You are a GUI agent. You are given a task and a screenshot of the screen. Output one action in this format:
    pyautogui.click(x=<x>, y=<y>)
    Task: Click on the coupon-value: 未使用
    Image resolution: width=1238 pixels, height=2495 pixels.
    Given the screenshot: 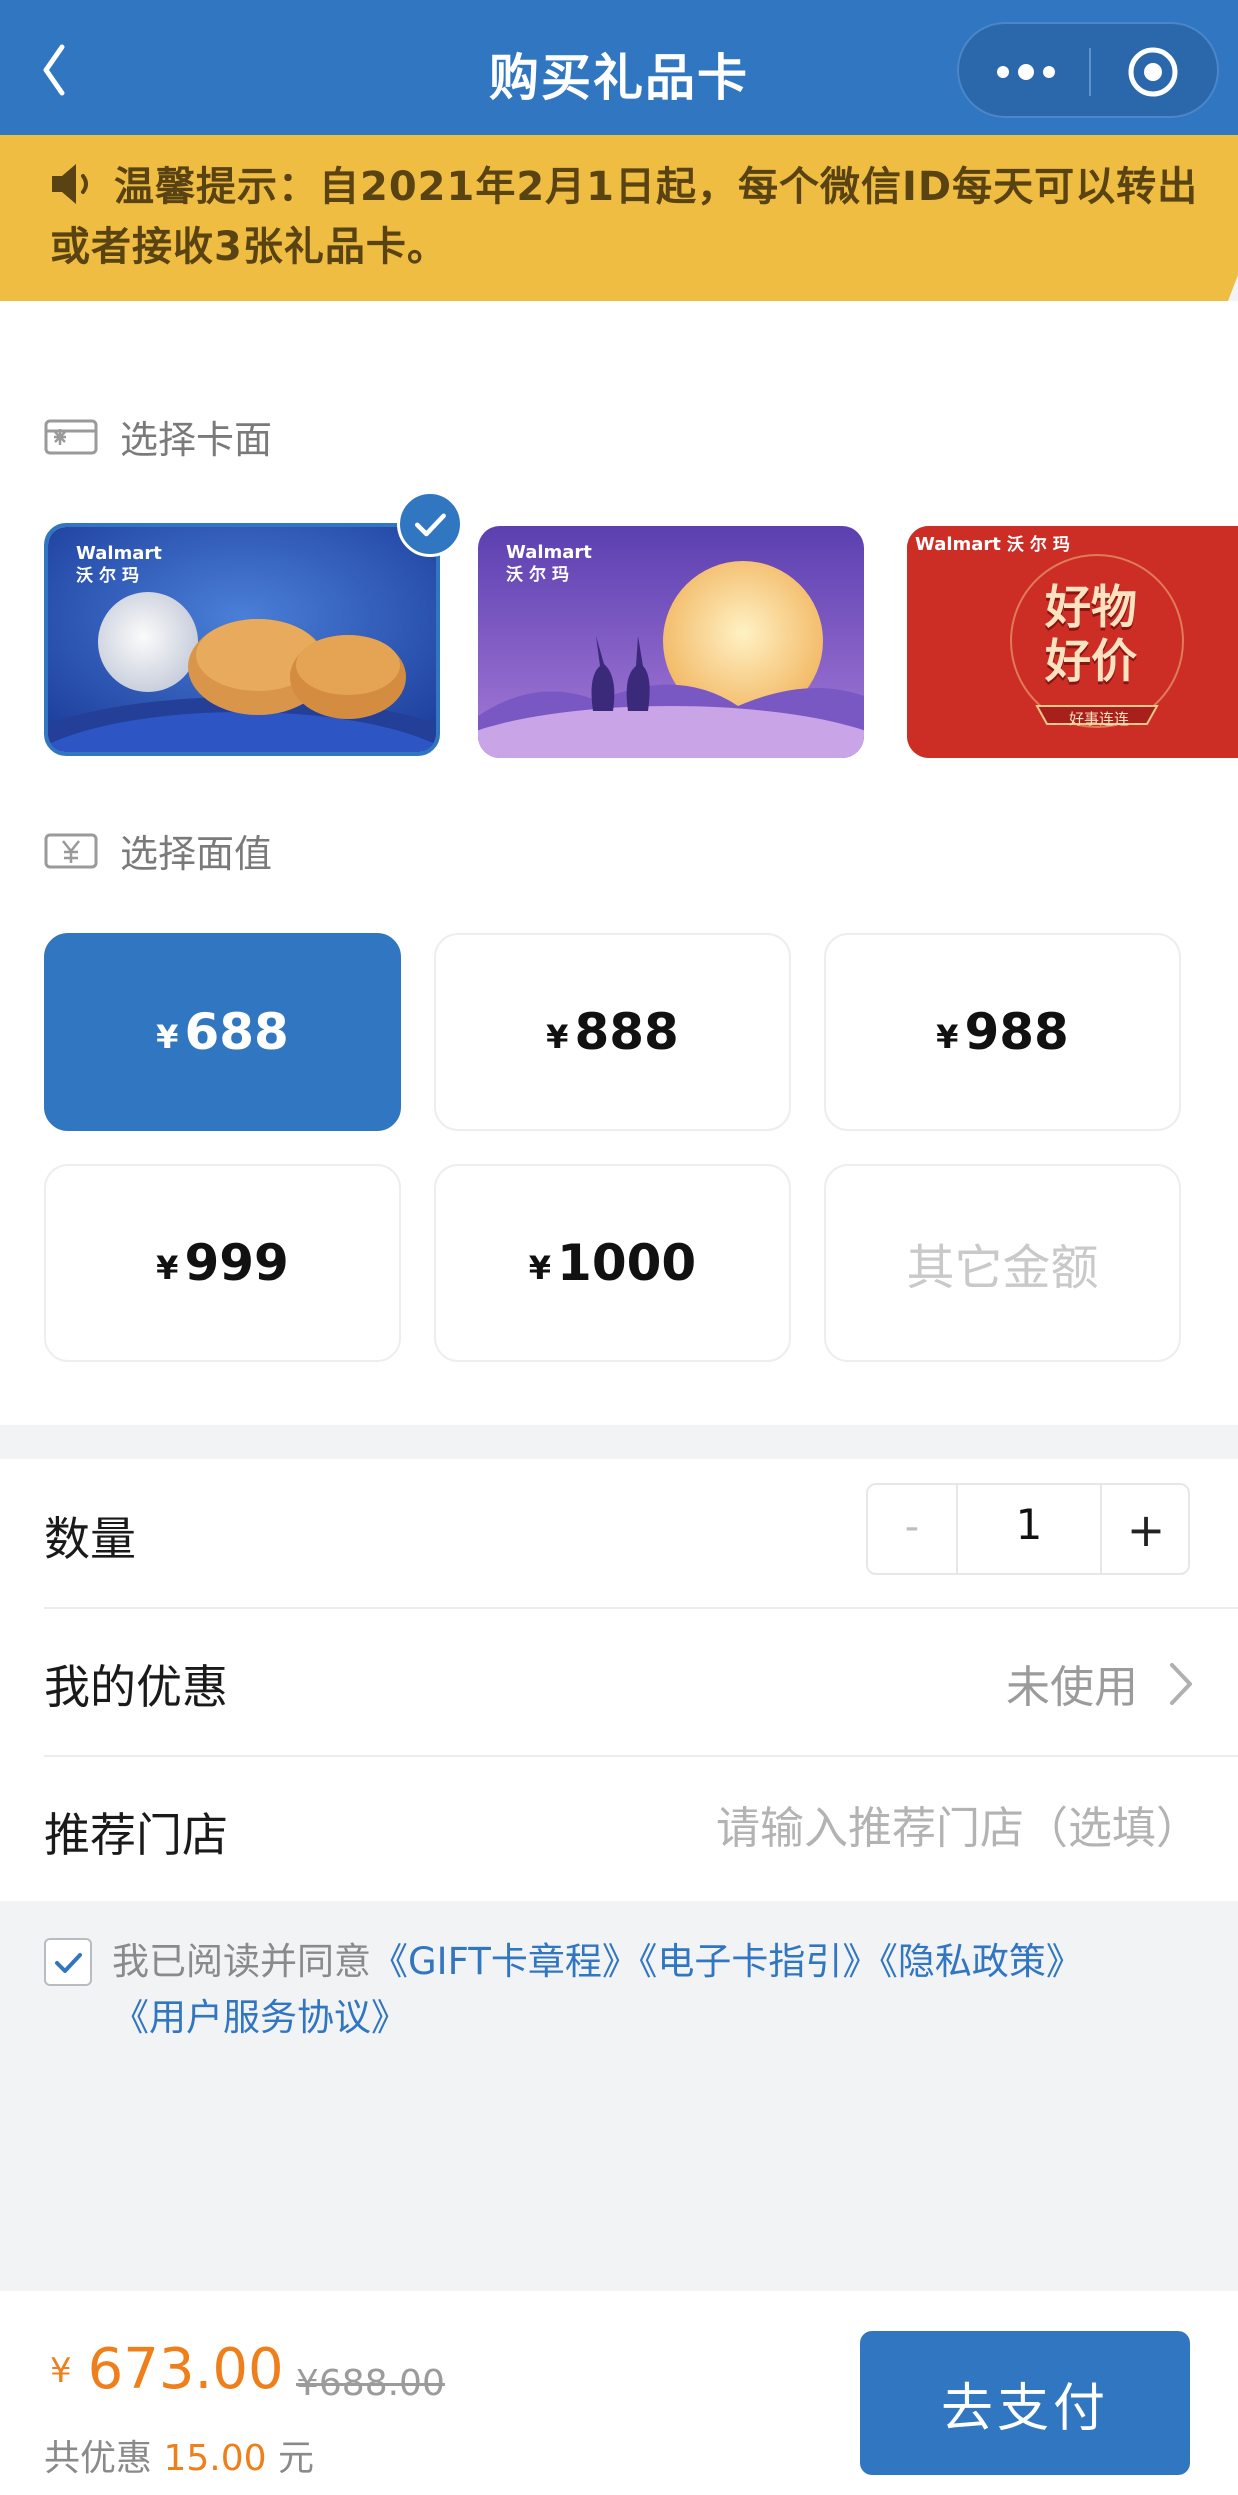 What is the action you would take?
    pyautogui.click(x=1072, y=1687)
    